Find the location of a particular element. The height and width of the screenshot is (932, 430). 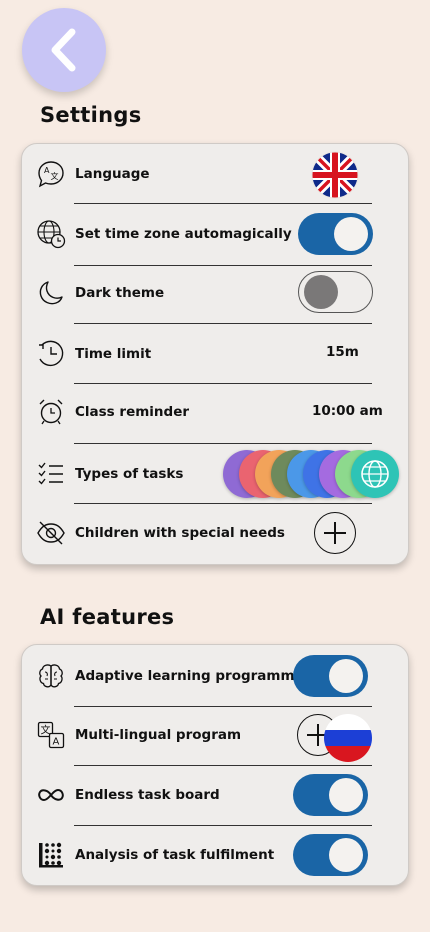

multilingual-row: 文 A Multi-lingual program is located at coordinates (215, 735).